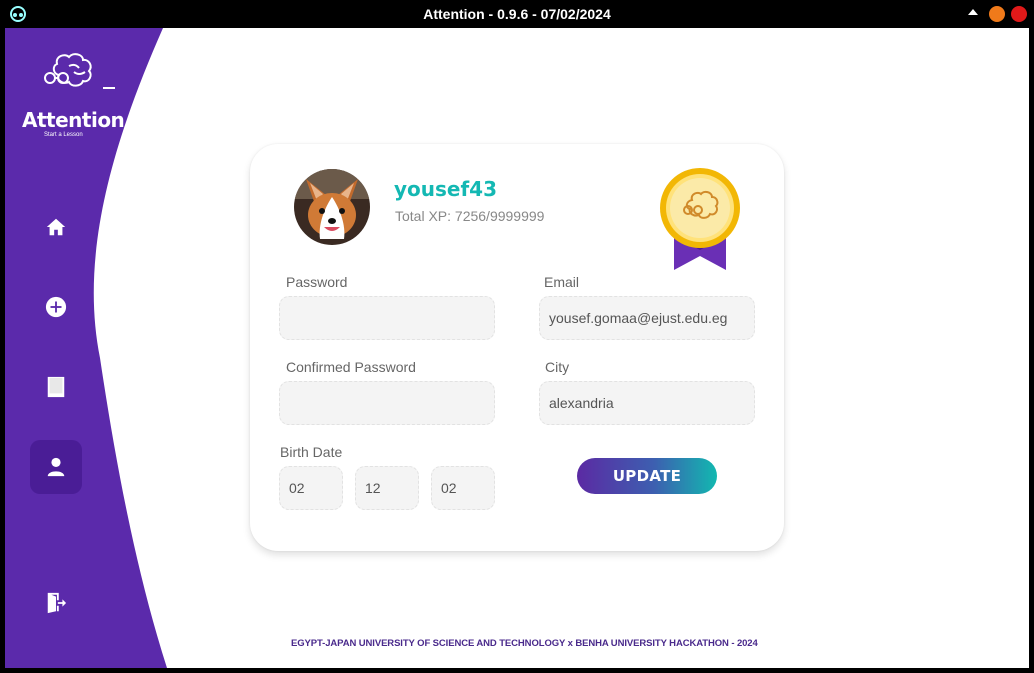 Image resolution: width=1034 pixels, height=673 pixels. I want to click on birth-year-field: 02, so click(463, 488).